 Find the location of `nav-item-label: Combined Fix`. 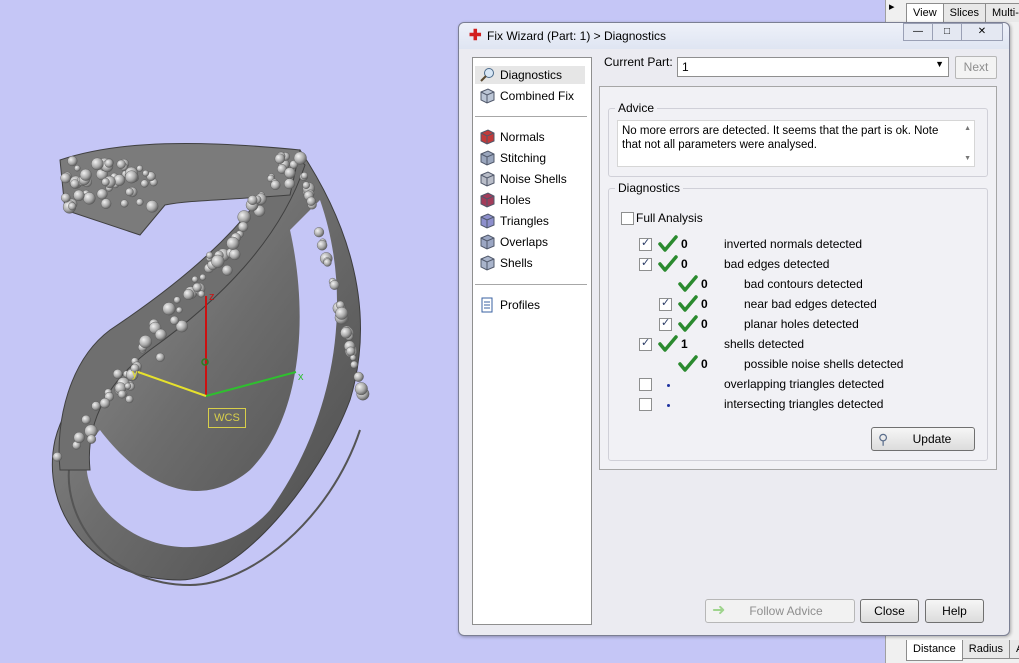

nav-item-label: Combined Fix is located at coordinates (537, 96).